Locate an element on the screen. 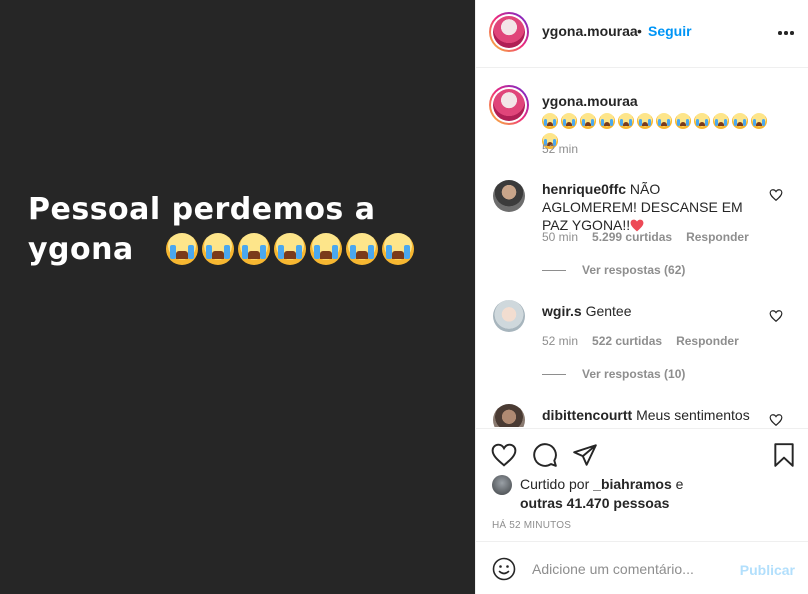 Image resolution: width=808 pixels, height=594 pixels. add-comment-form: Publicar is located at coordinates (642, 567).